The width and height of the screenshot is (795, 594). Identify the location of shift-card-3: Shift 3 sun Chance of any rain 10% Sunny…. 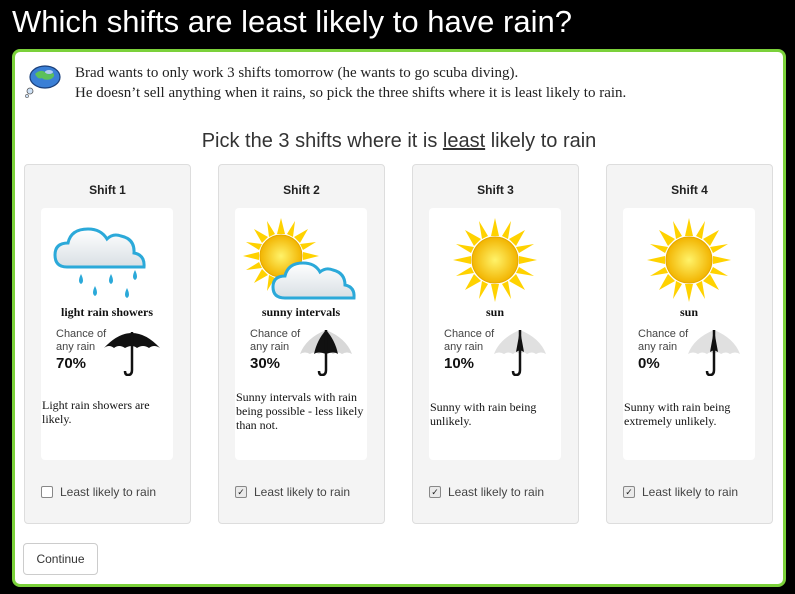
(495, 344).